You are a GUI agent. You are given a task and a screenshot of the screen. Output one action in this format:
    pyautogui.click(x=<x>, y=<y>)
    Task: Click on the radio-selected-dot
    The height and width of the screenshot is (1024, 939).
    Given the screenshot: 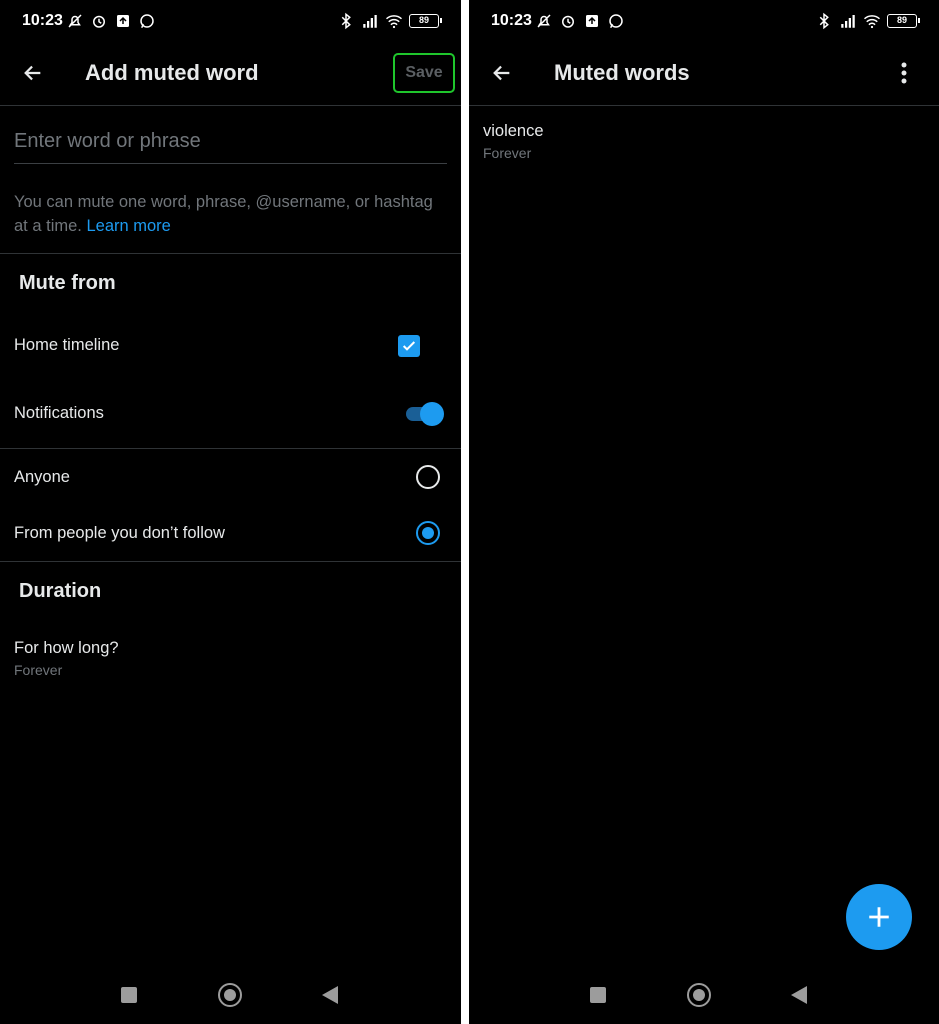 What is the action you would take?
    pyautogui.click(x=428, y=533)
    